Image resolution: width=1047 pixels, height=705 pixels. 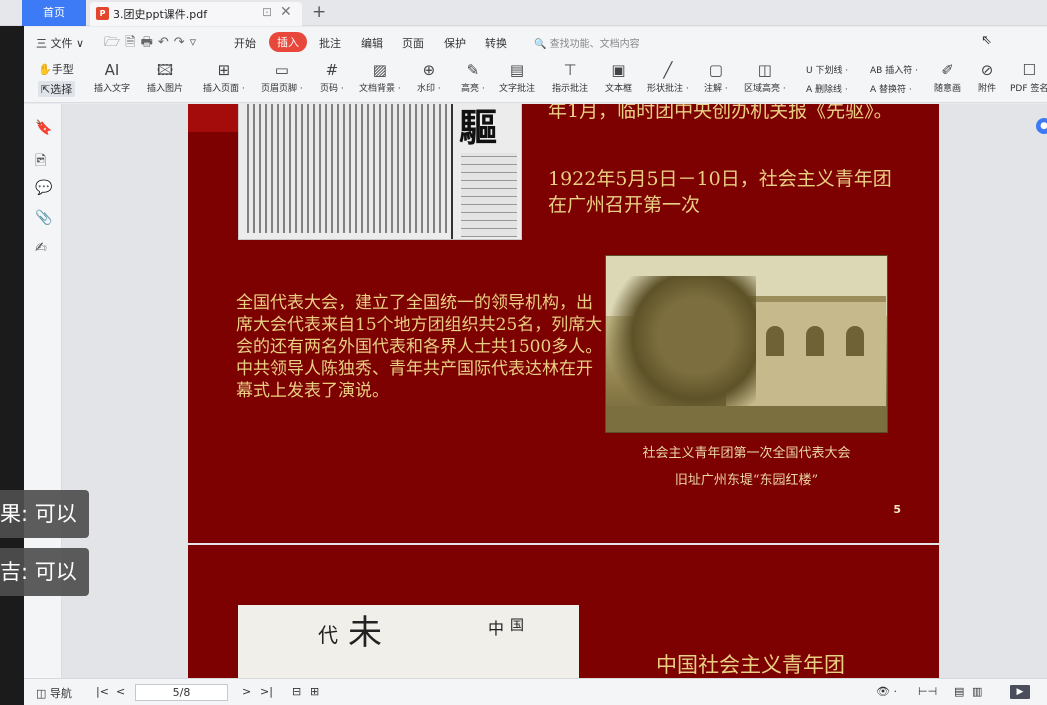 I want to click on calligraphy-image: 未 代 中 国, so click(x=408, y=641).